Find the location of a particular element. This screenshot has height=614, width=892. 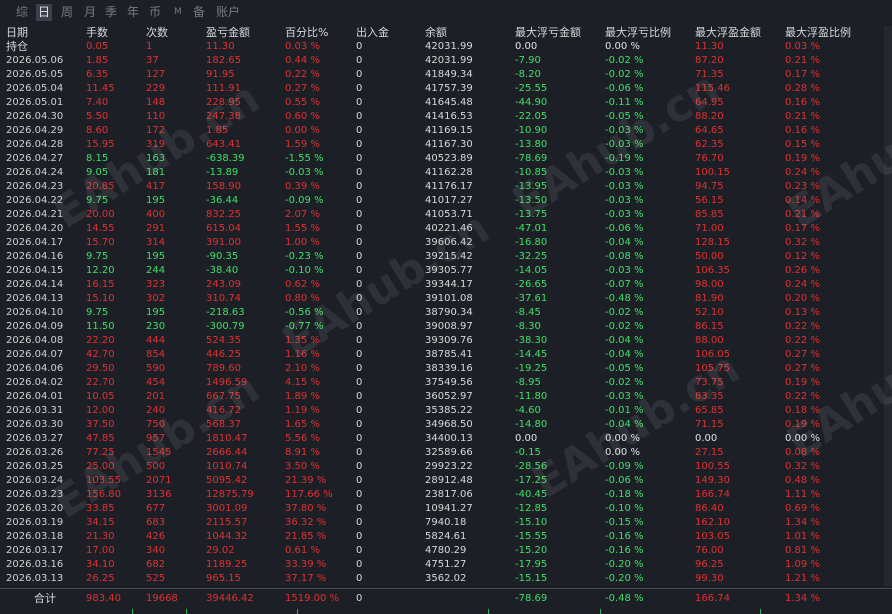

totals-max-float-profit-pct: 1.34 % is located at coordinates (802, 598).